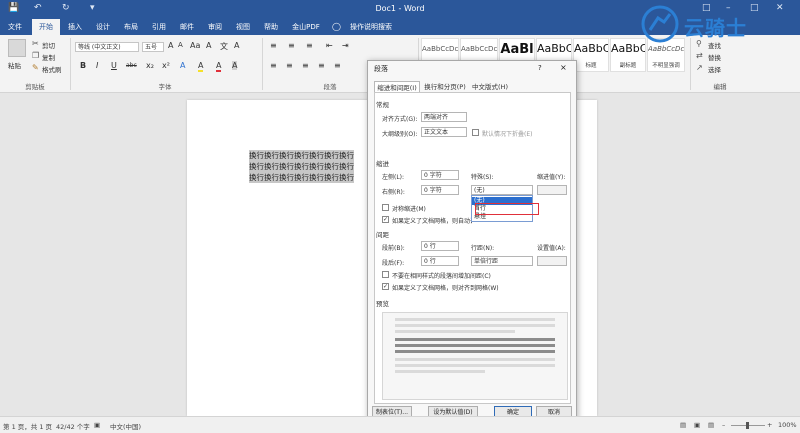 This screenshot has height=433, width=800. Describe the element at coordinates (219, 66) in the screenshot. I see `font-color-button: A` at that location.